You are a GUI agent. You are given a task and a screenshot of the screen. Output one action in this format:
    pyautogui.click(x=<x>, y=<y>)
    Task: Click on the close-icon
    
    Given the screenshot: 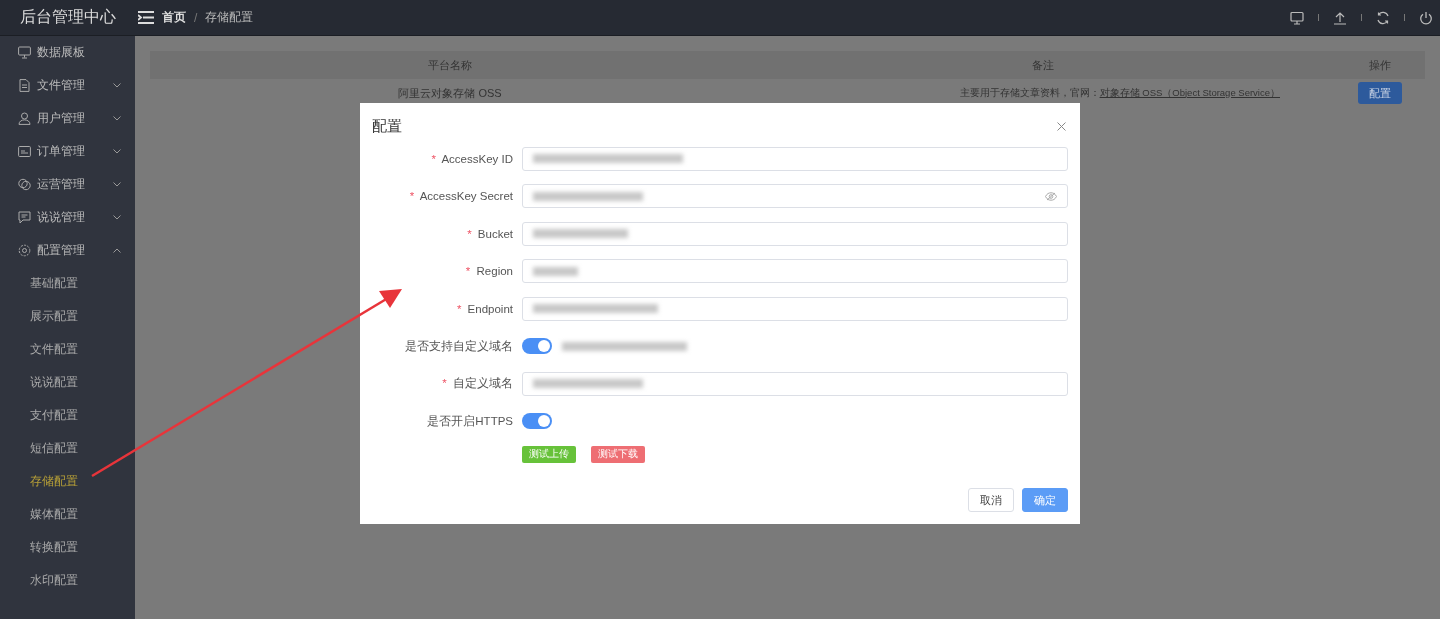 What is the action you would take?
    pyautogui.click(x=1061, y=126)
    